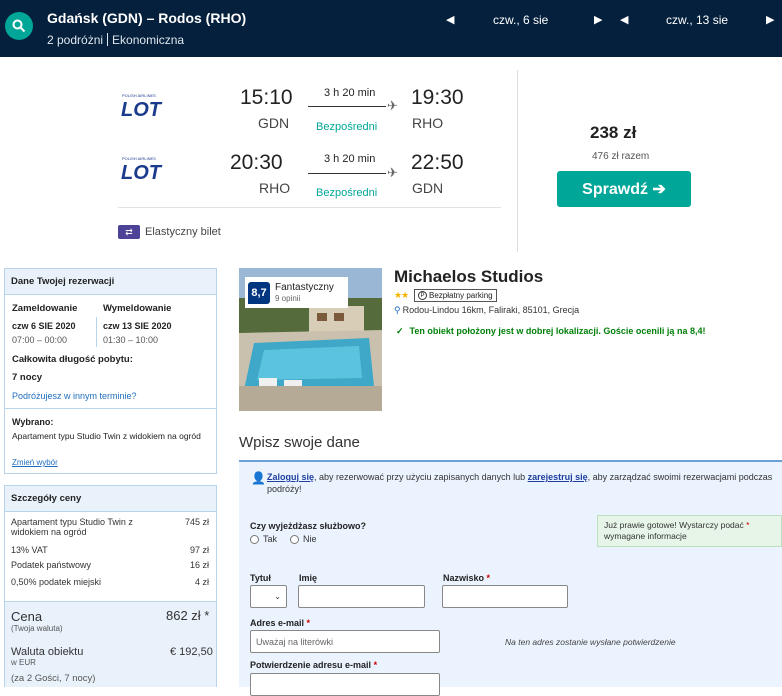 The height and width of the screenshot is (696, 782). I want to click on return-date-next-icon: ▶, so click(770, 19).